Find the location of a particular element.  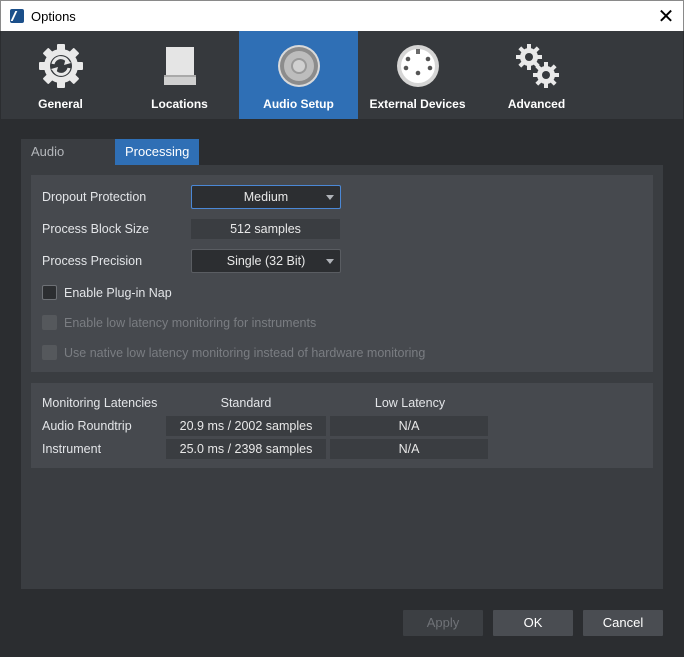

gears-icon is located at coordinates (537, 66).